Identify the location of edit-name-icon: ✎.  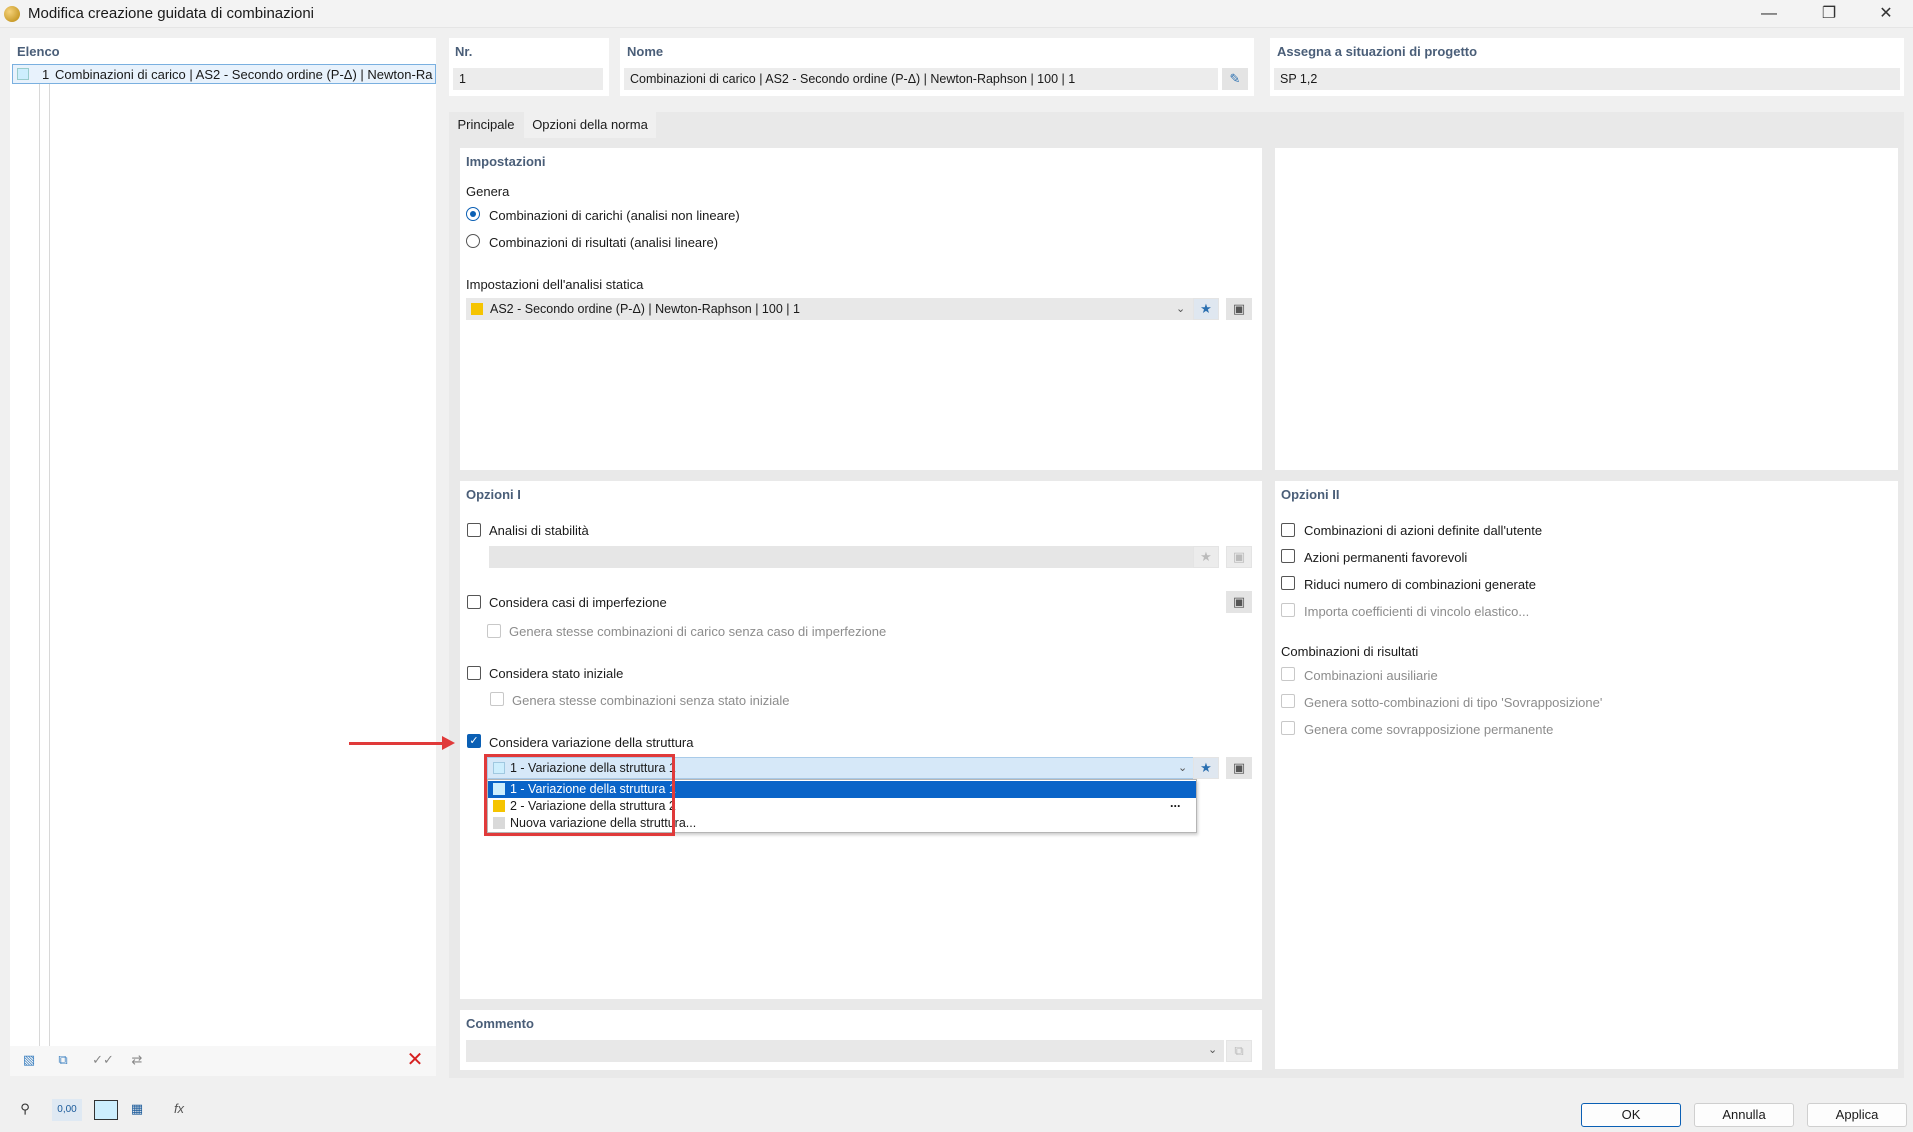
(1235, 79).